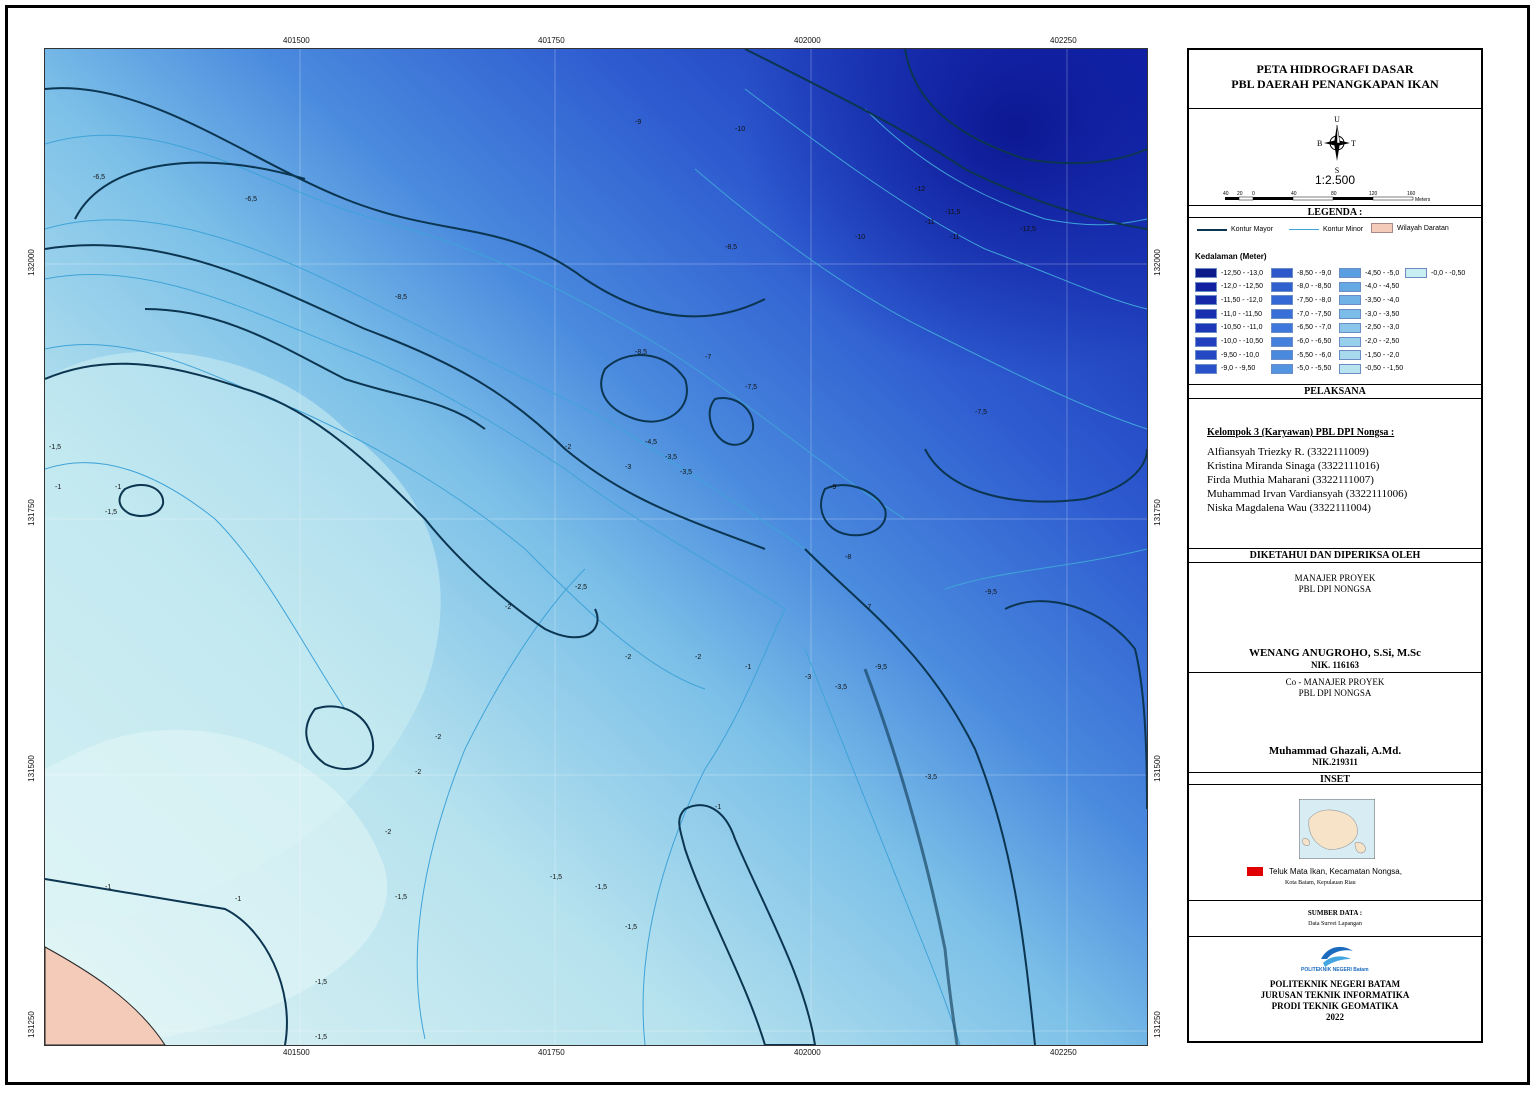 This screenshot has width=1539, height=1094. What do you see at coordinates (1382, 328) in the screenshot?
I see `depth-class-label: -2,50 - -3,0` at bounding box center [1382, 328].